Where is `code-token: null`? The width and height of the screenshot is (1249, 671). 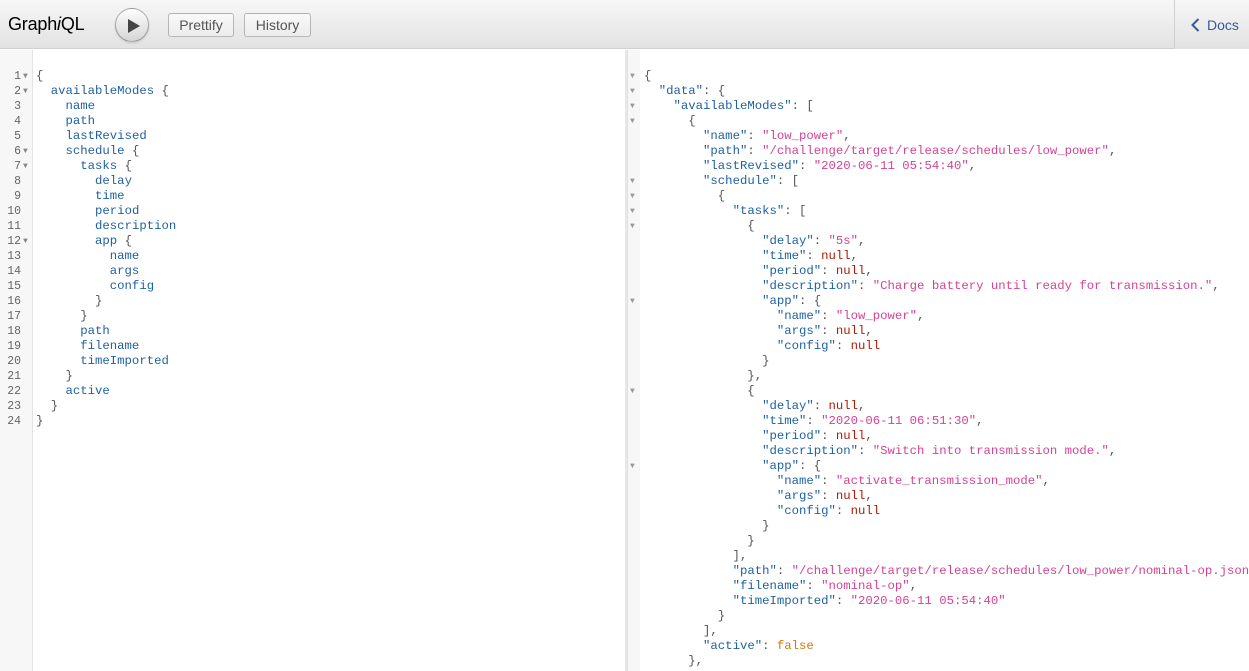
code-token: null is located at coordinates (850, 496).